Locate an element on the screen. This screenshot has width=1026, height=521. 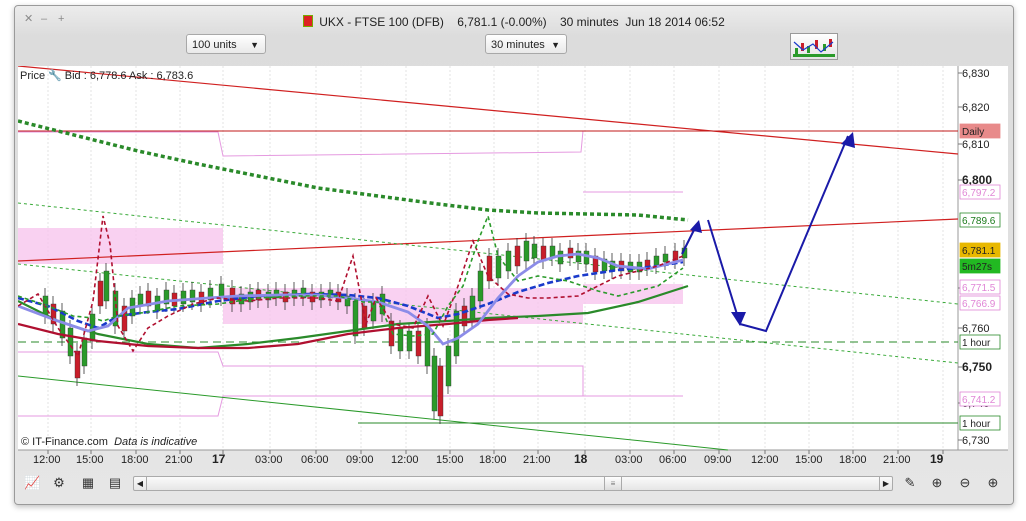
price-tick-label: 6,730 is located at coordinates (976, 441).